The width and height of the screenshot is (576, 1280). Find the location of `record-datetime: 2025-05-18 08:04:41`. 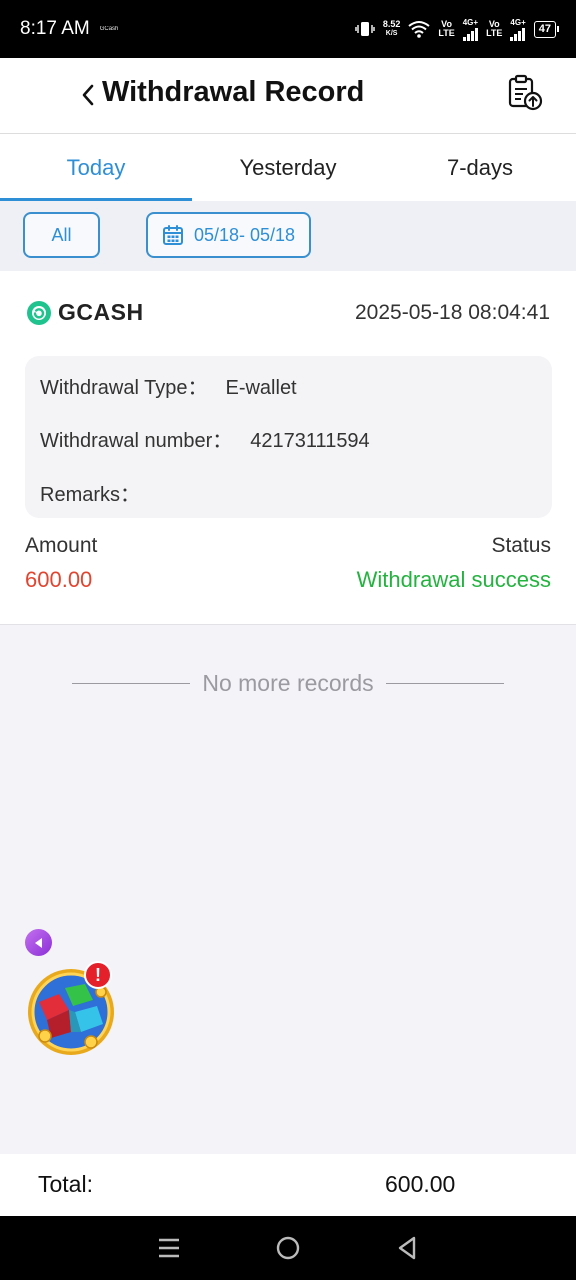

record-datetime: 2025-05-18 08:04:41 is located at coordinates (452, 312).